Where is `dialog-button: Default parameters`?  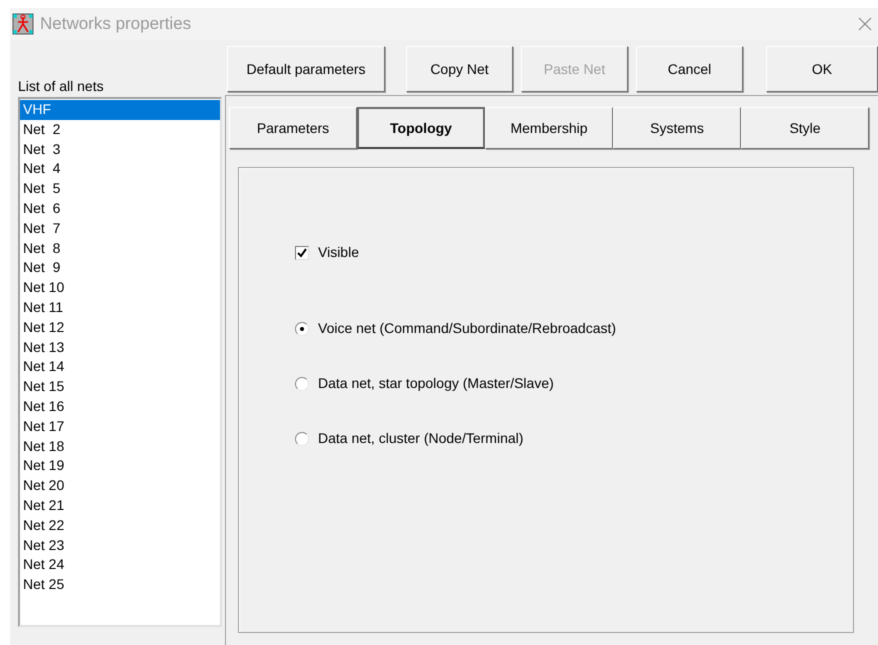 dialog-button: Default parameters is located at coordinates (306, 69).